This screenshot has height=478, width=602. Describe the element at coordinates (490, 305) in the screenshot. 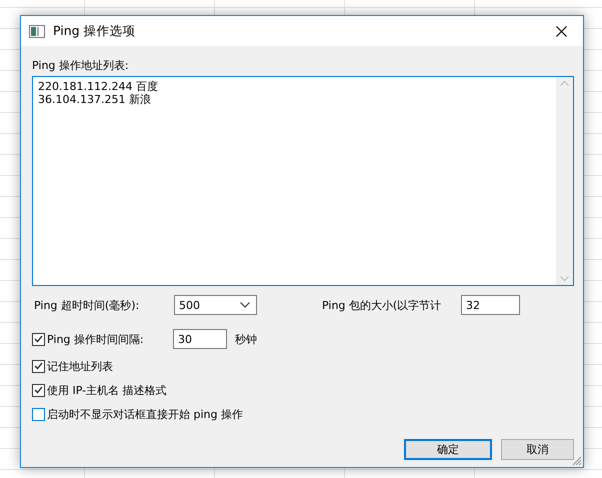

I see `packet-size-field: 32` at that location.